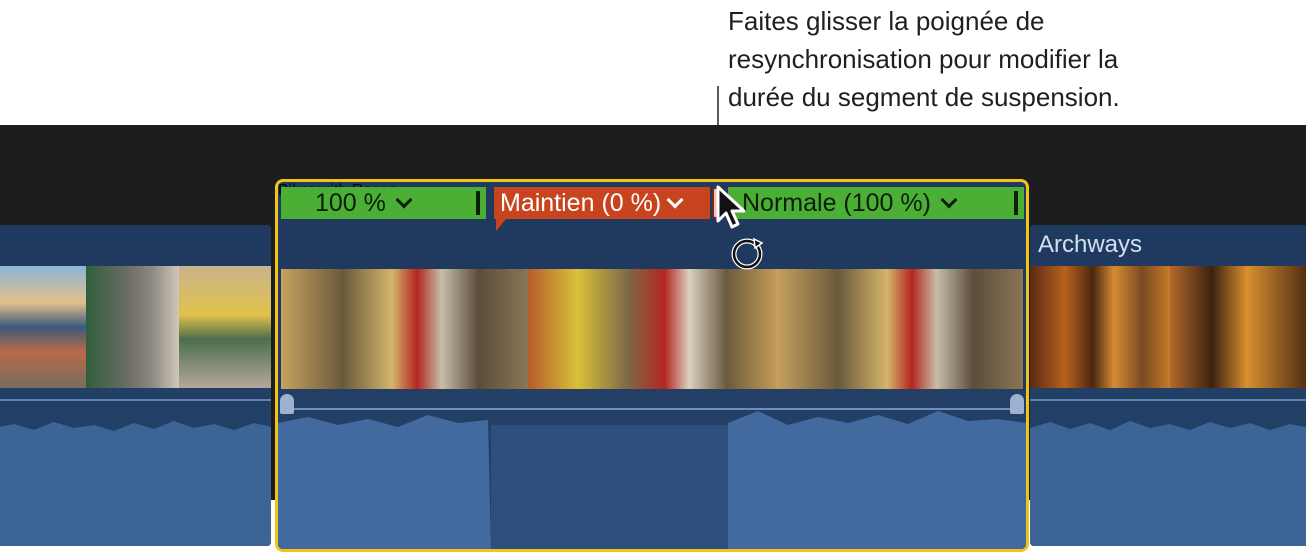 The height and width of the screenshot is (552, 1306). What do you see at coordinates (923, 59) in the screenshot?
I see `callout-line-2: resynchronisation pour modifier la` at bounding box center [923, 59].